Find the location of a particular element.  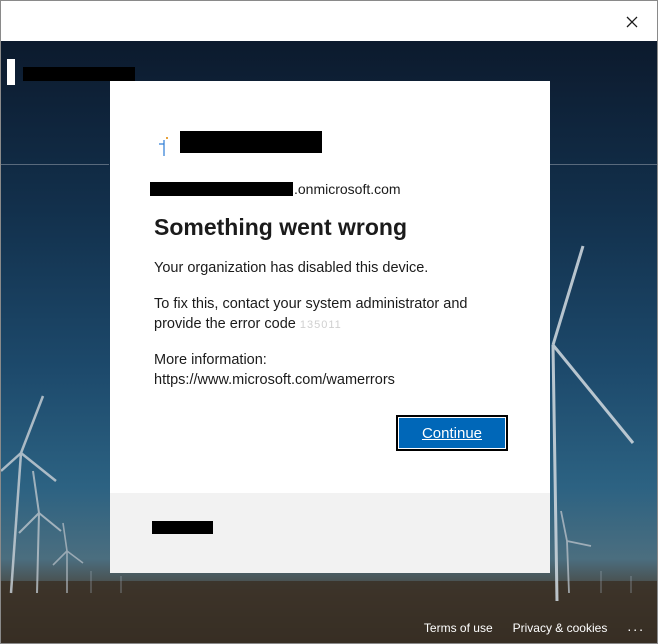

close-button is located at coordinates (632, 22).